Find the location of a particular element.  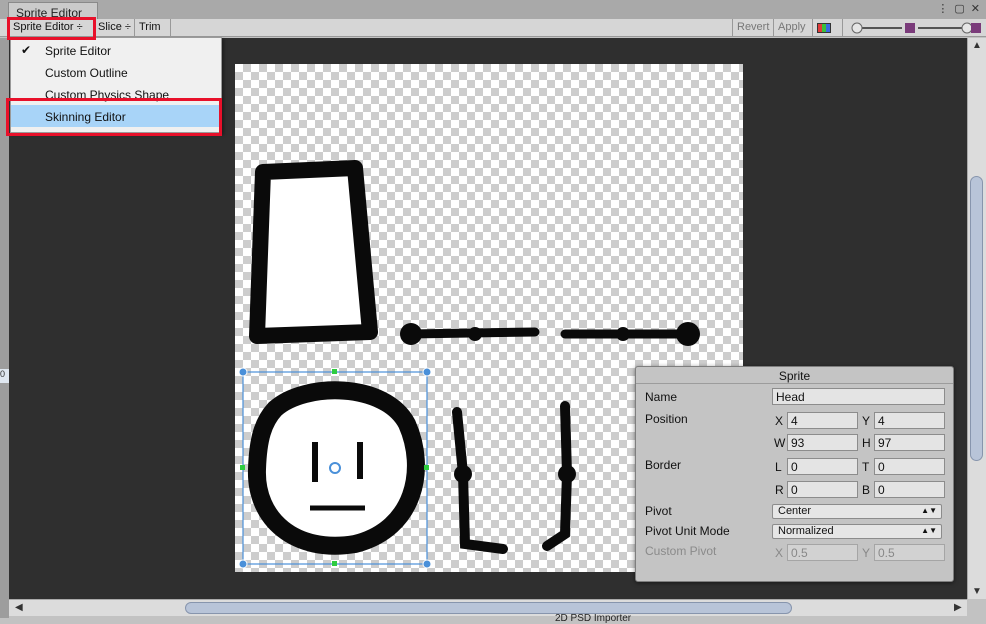

checkmark-icon: ✔ is located at coordinates (26, 50).